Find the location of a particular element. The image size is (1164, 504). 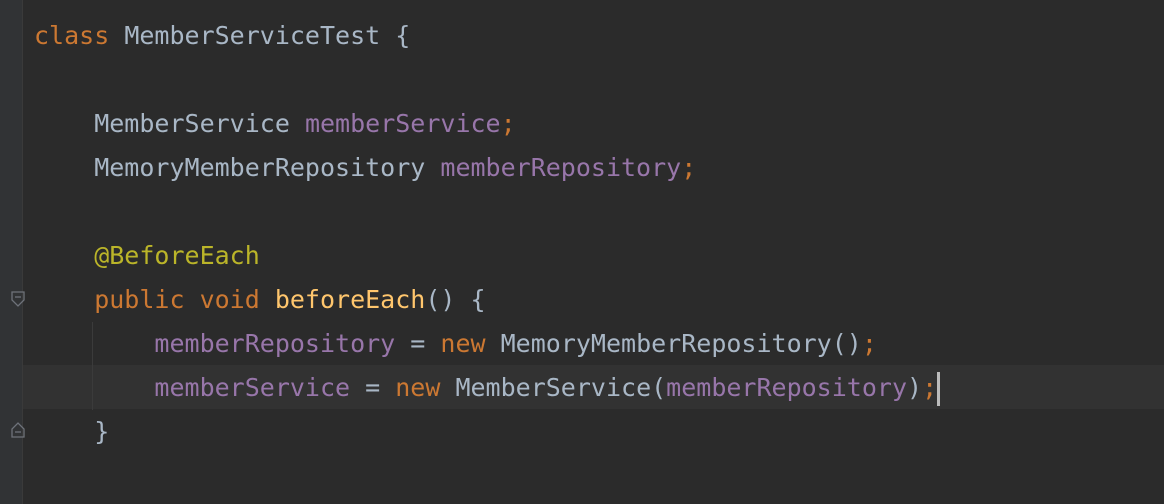

code-line: MemoryMemberRepository memberRepository; is located at coordinates (365, 168).